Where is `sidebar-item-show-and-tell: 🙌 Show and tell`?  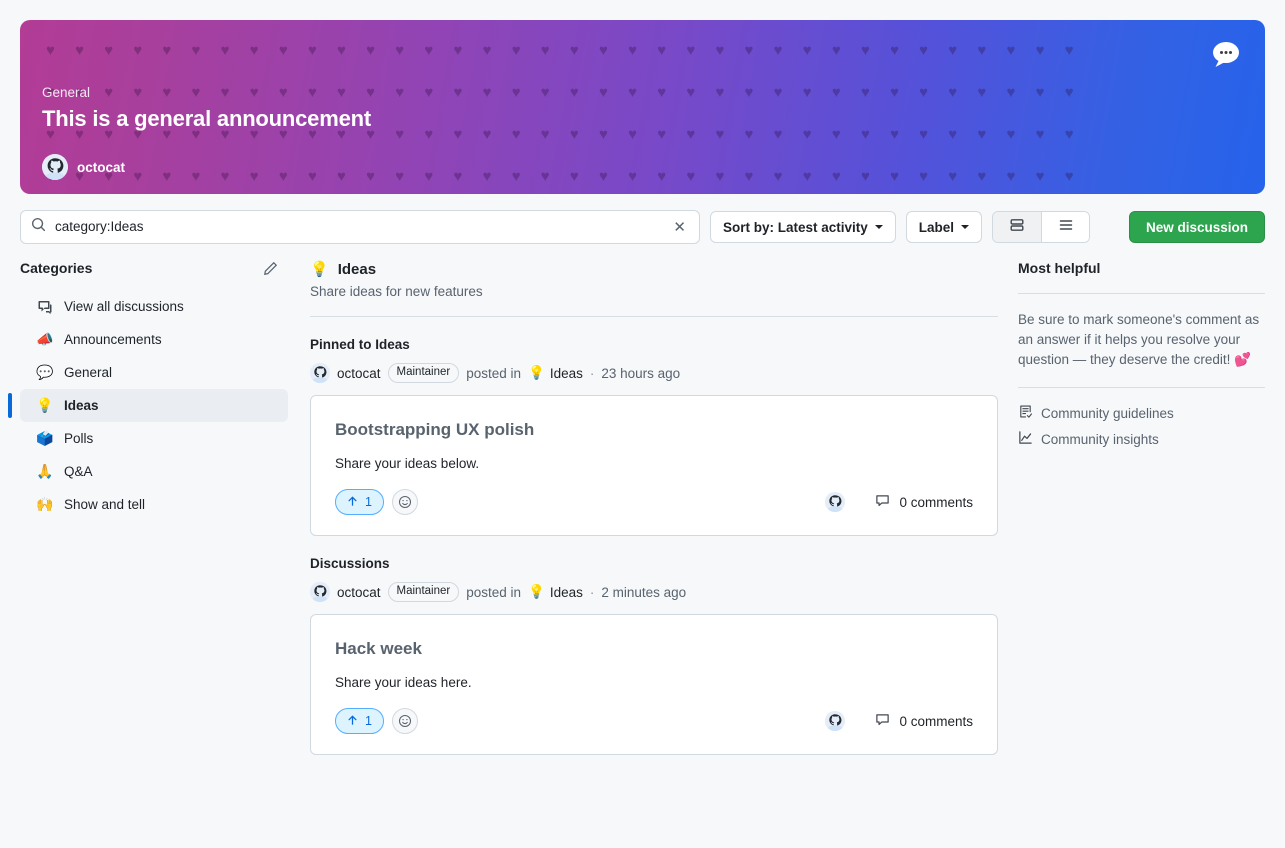
sidebar-item-show-and-tell: 🙌 Show and tell is located at coordinates (154, 504).